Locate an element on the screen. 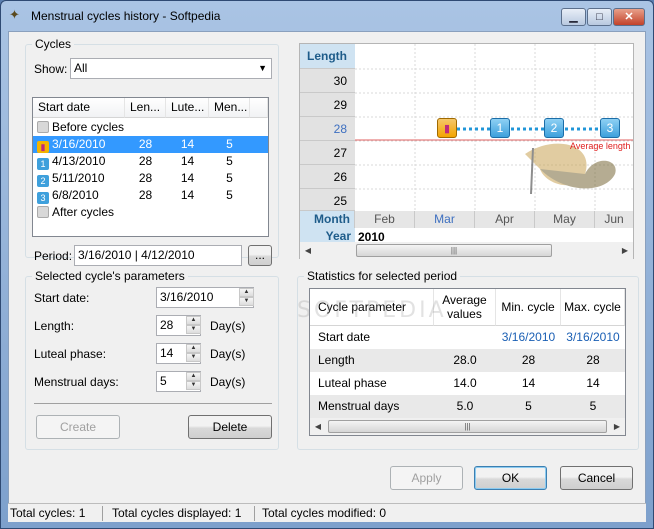 This screenshot has width=654, height=529. stats-max-link: 3/16/2010 is located at coordinates (593, 337).